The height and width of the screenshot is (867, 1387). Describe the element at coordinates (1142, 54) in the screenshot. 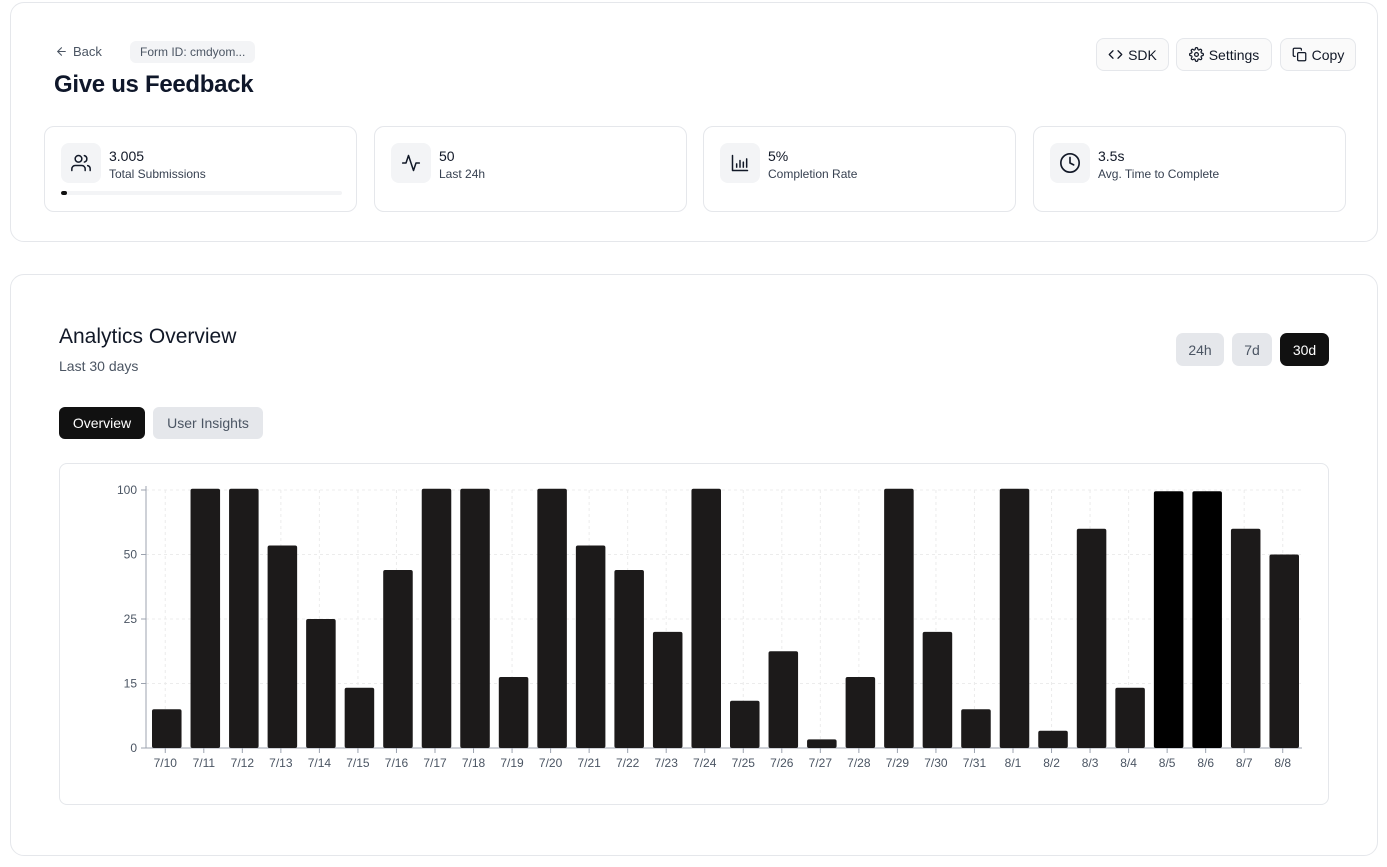

I see `sdk-label: SDK` at that location.